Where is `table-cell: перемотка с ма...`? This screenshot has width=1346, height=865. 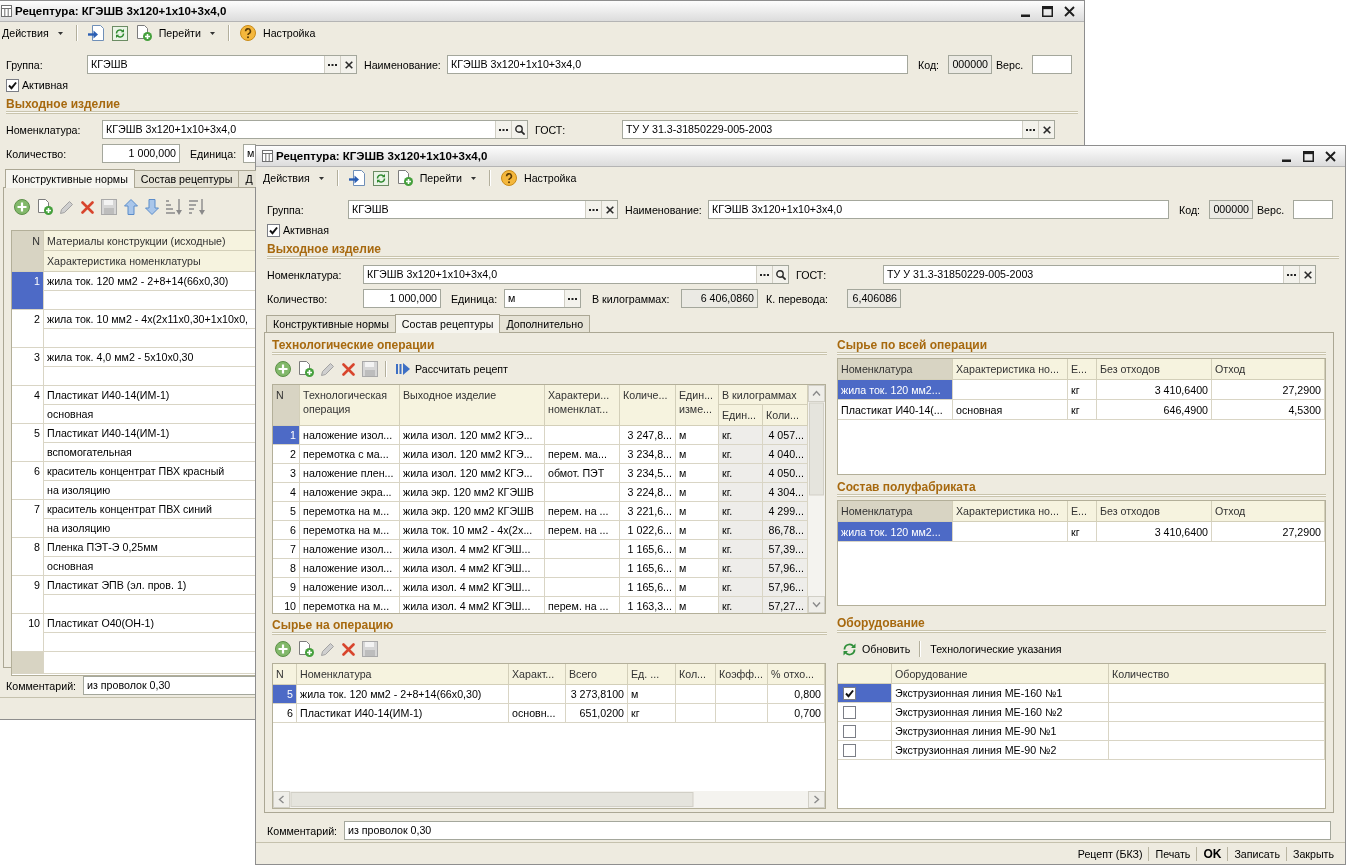
table-cell: перемотка с ма... is located at coordinates (350, 454).